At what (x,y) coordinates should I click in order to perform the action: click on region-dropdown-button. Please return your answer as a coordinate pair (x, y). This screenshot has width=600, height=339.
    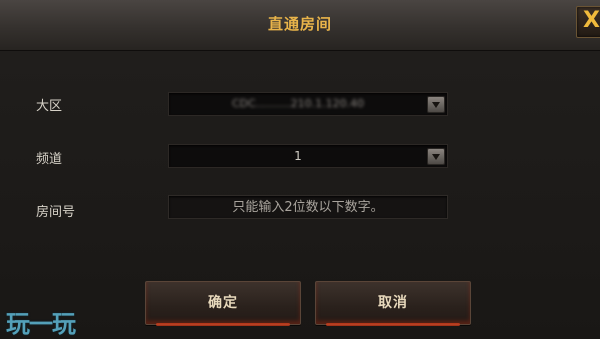
    Looking at the image, I should click on (436, 104).